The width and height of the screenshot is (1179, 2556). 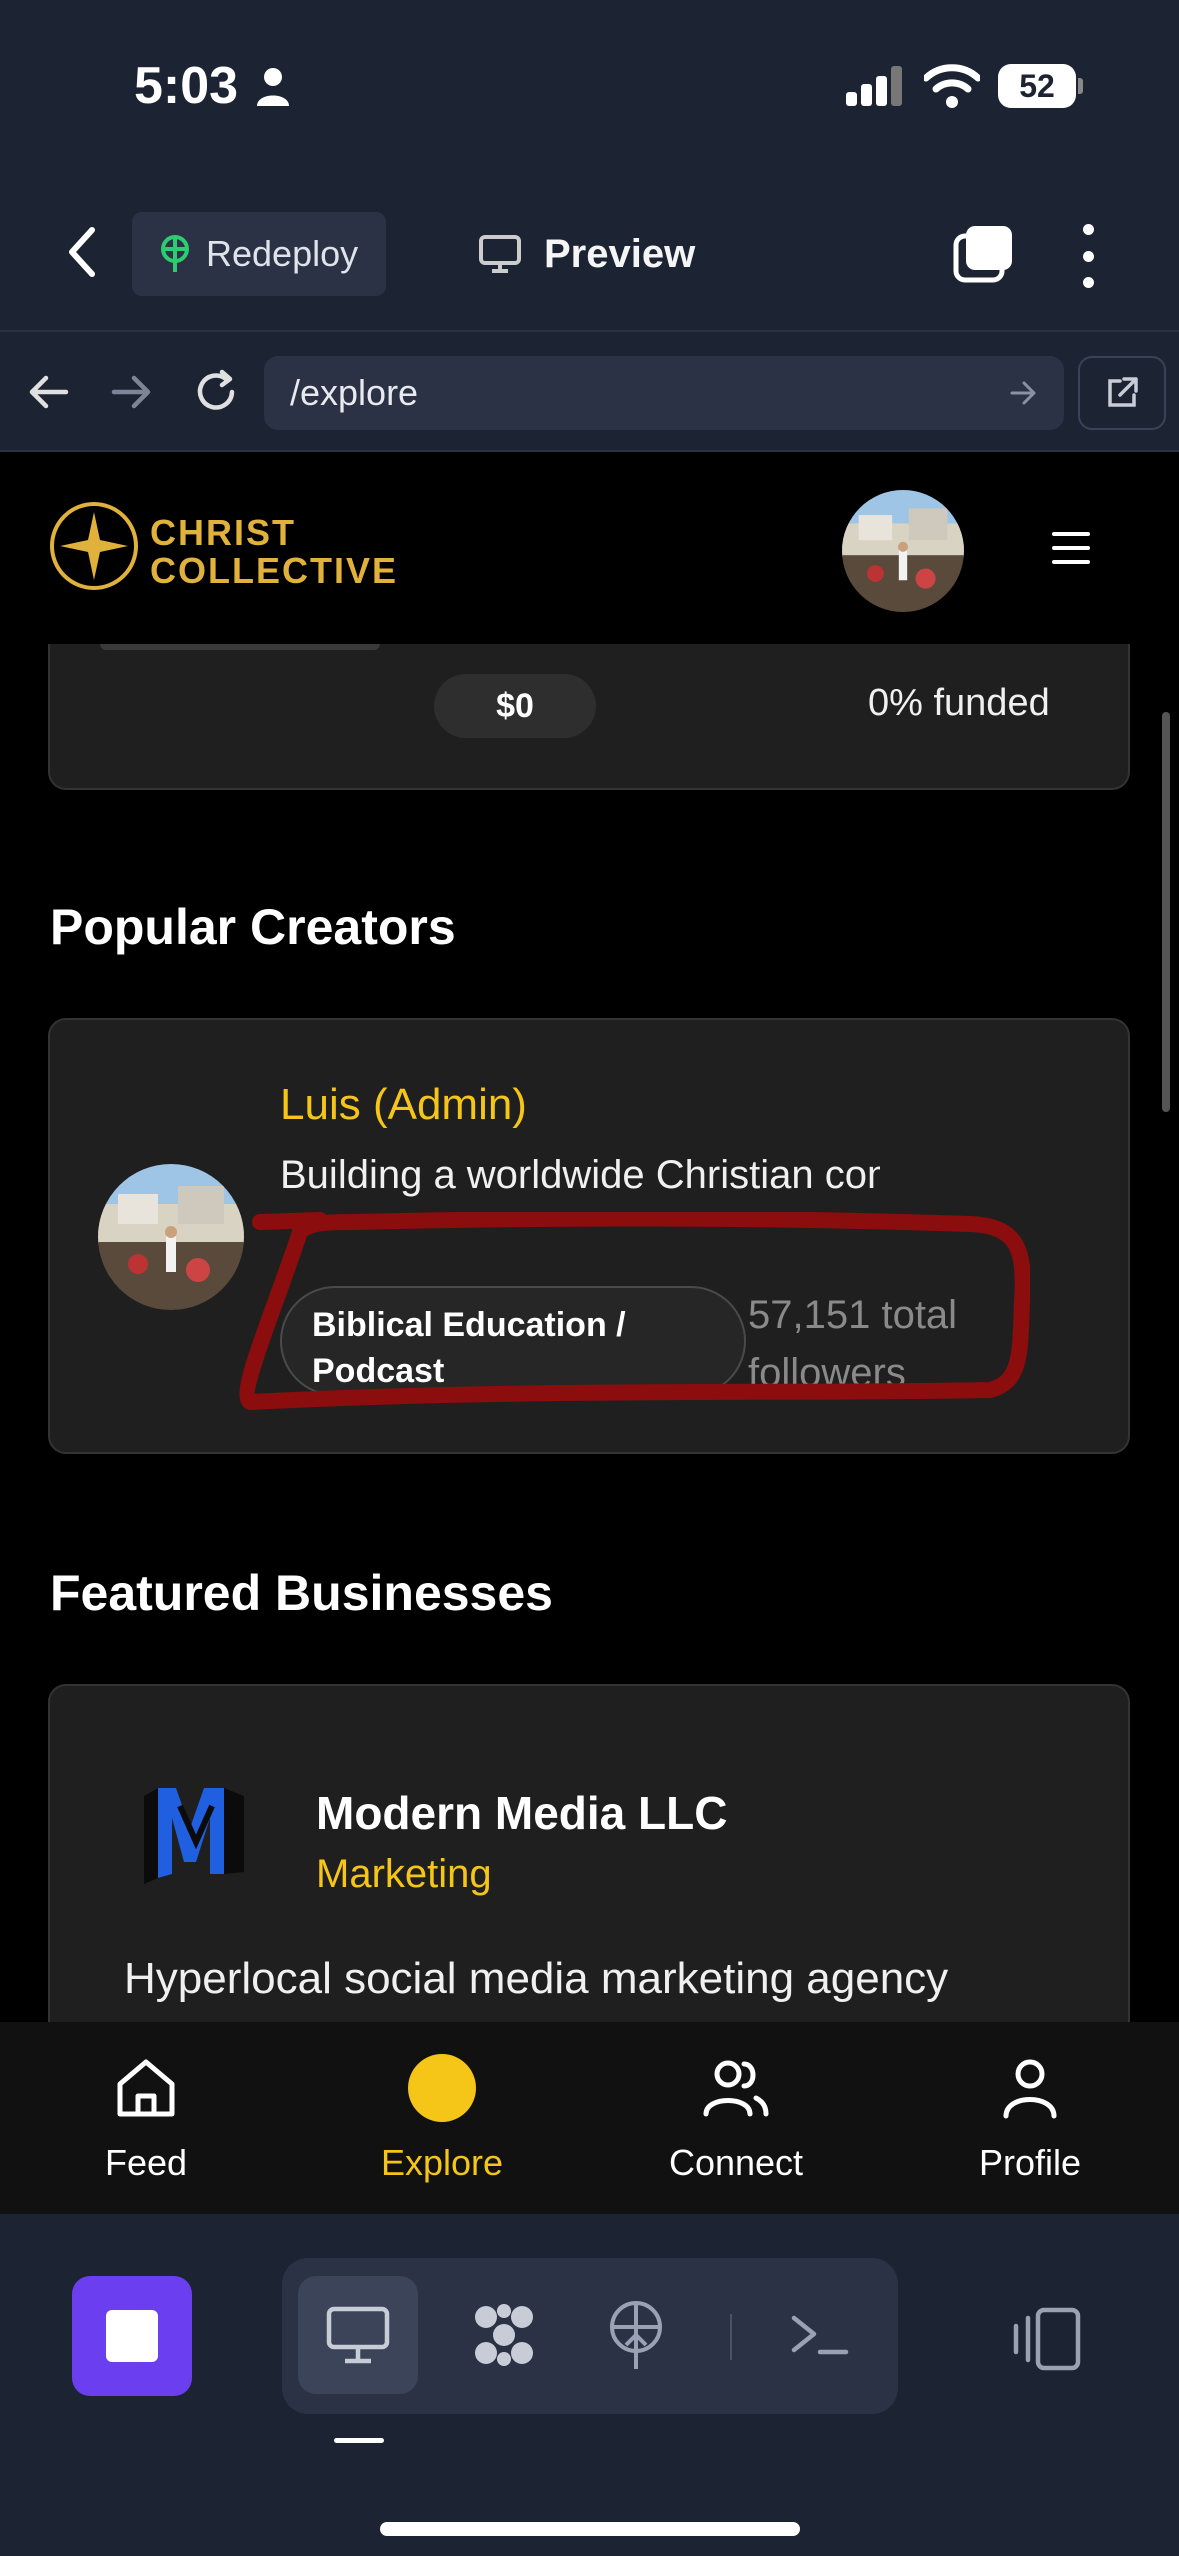 I want to click on creator-avatar, so click(x=171, y=1237).